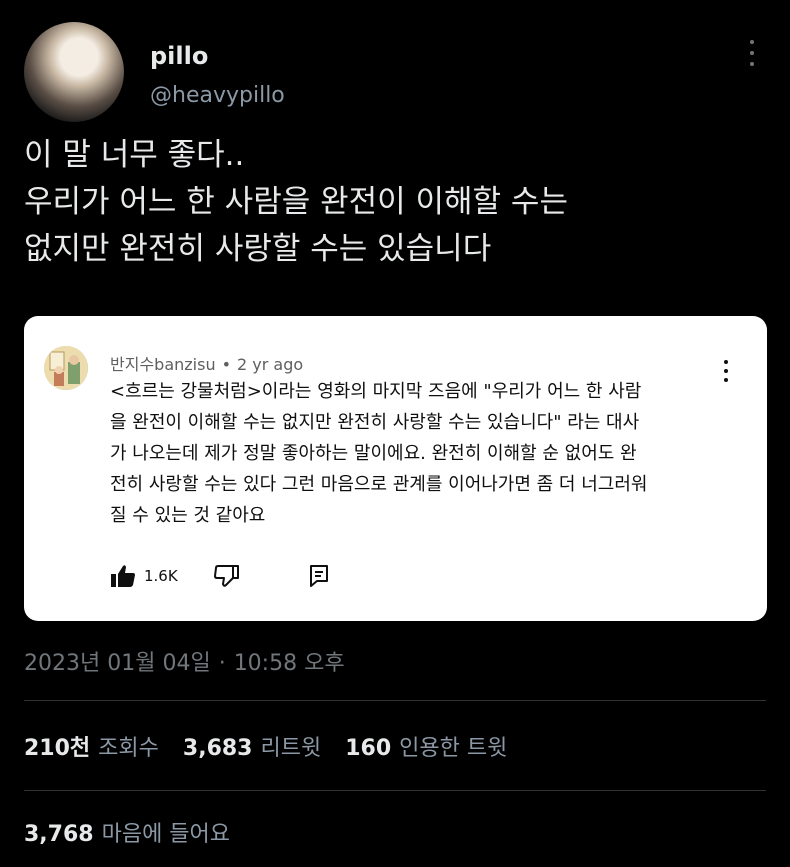 This screenshot has width=790, height=867. I want to click on comment-text-line: <흐르는 강물처럼>이라는 영화의 마지막 즈음에 "우리가 어느 한 사람, so click(376, 391).